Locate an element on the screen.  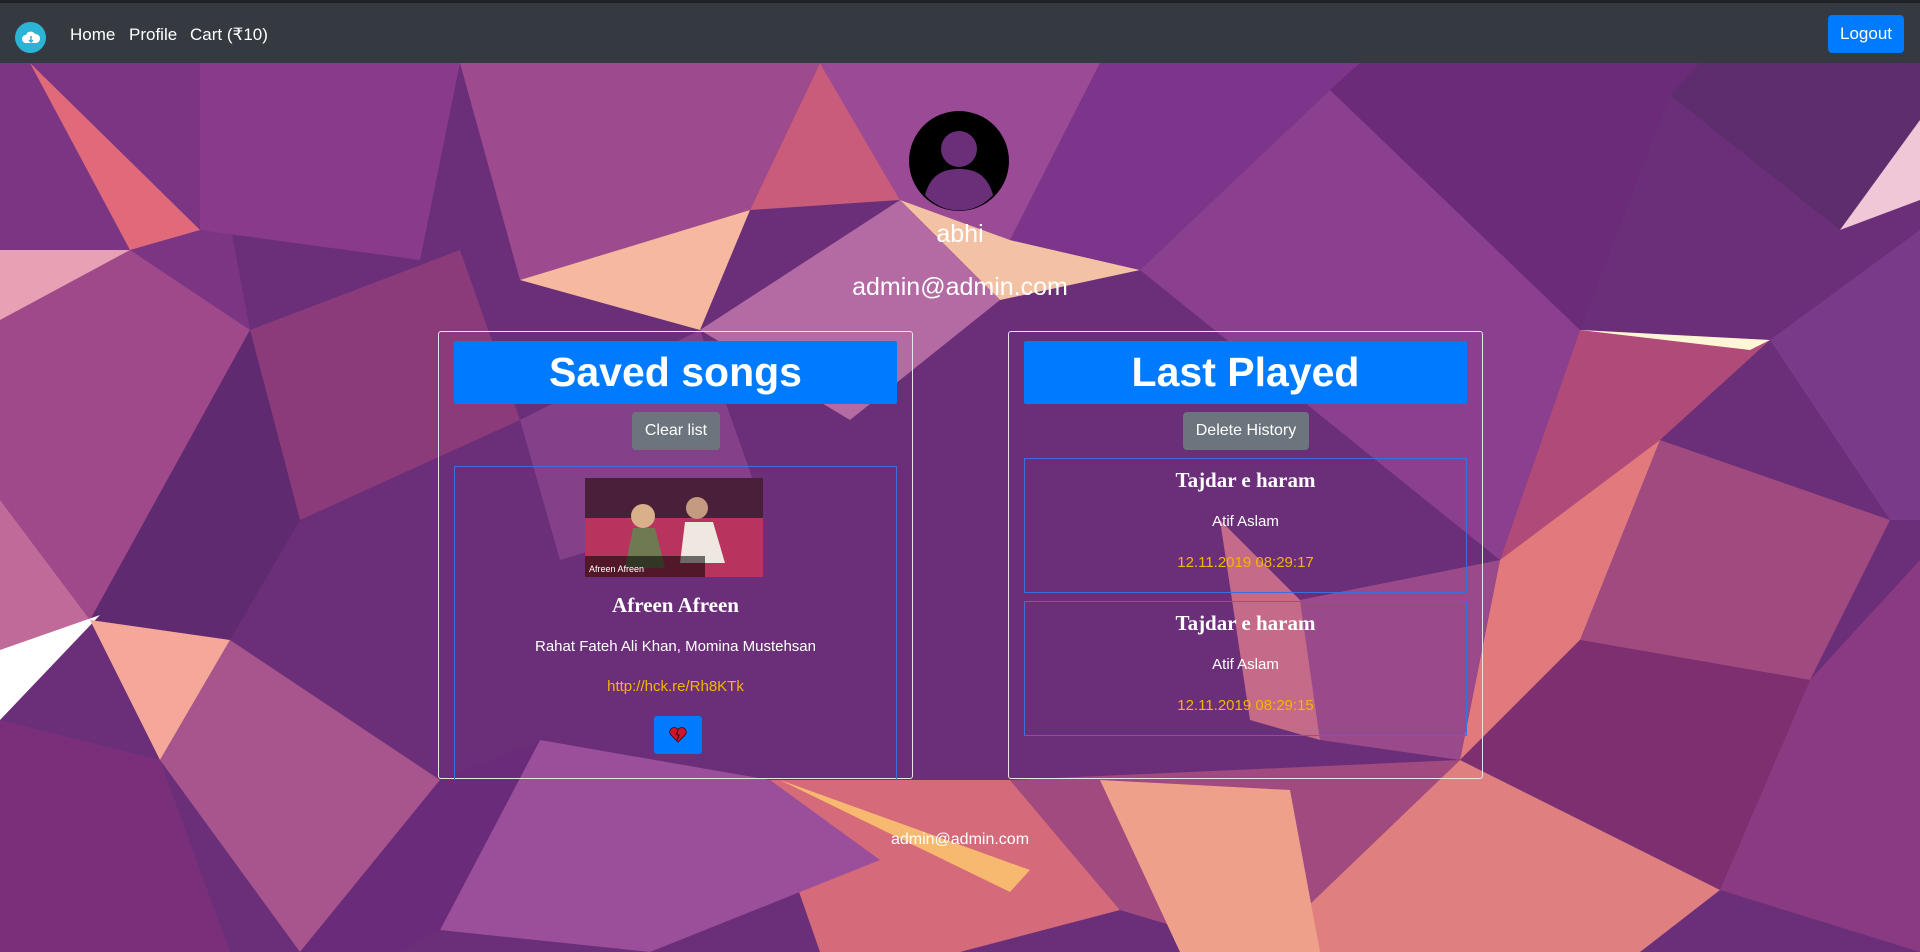
nav-link-profile: Profile is located at coordinates (153, 35).